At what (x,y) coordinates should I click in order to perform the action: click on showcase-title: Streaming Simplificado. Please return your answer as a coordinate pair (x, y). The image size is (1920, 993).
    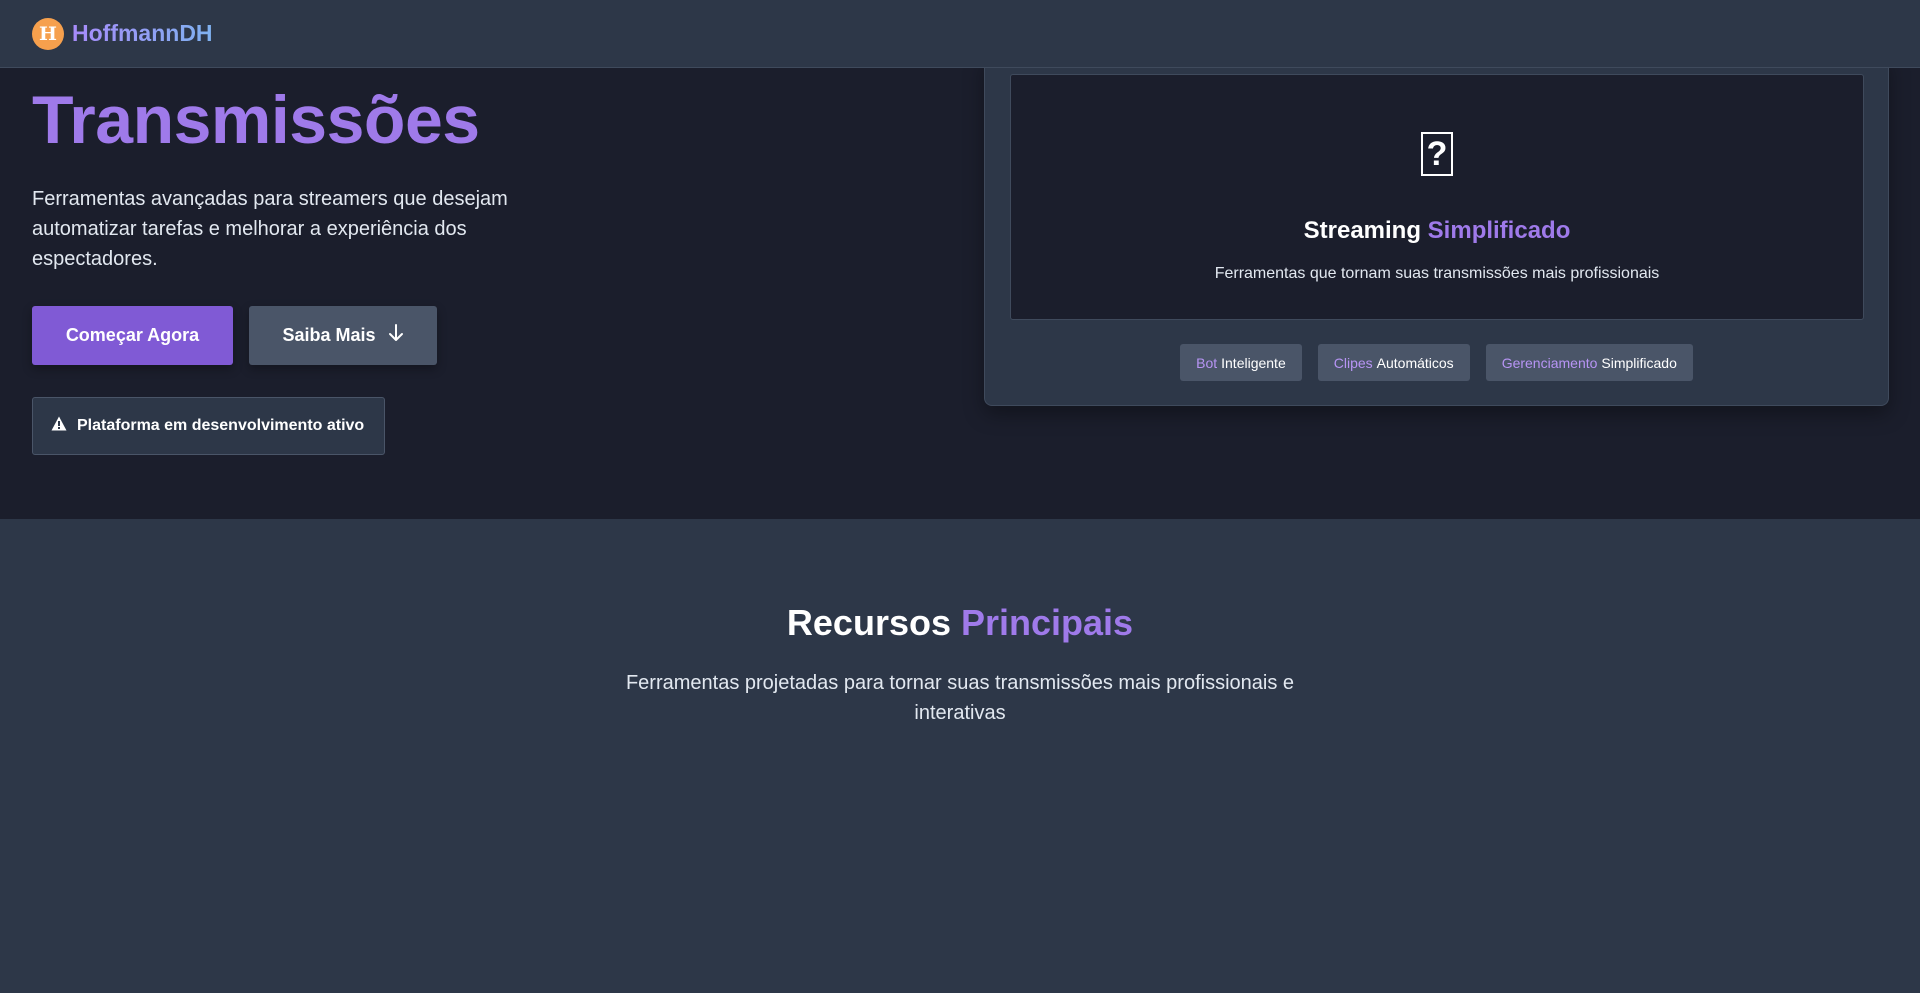
    Looking at the image, I should click on (1437, 231).